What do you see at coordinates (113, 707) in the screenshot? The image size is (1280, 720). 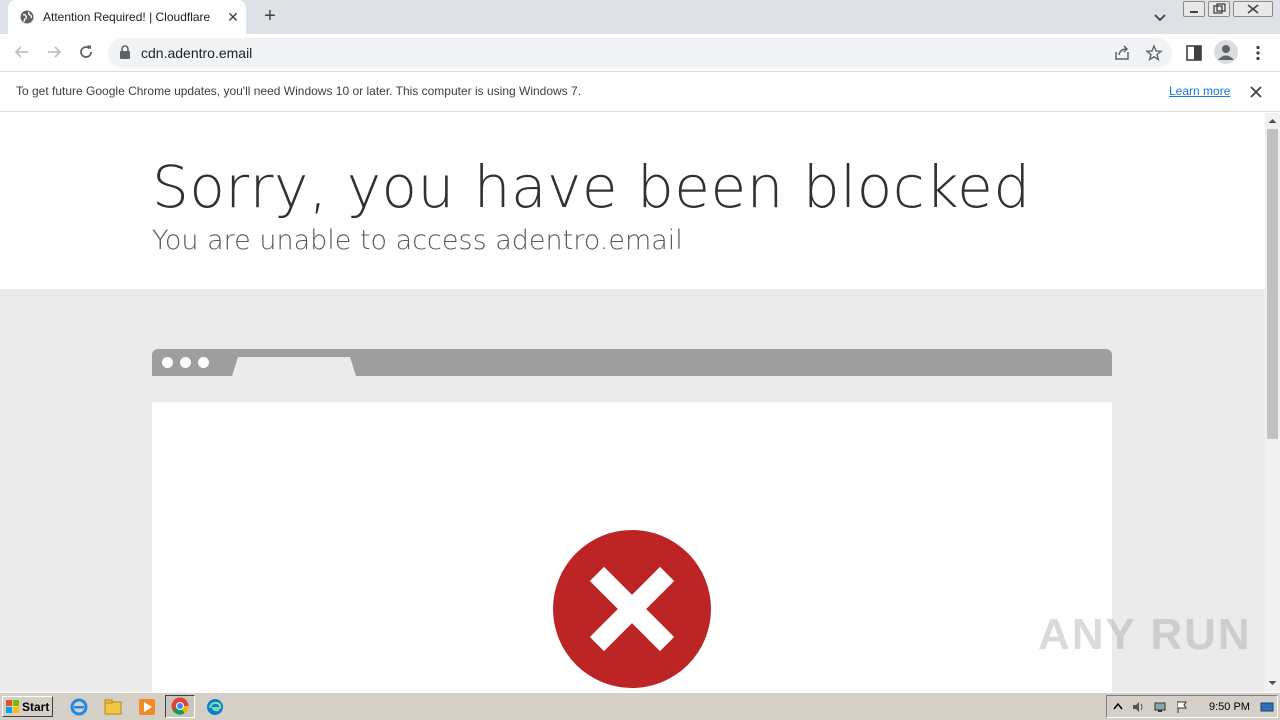 I see `file-explorer-icon` at bounding box center [113, 707].